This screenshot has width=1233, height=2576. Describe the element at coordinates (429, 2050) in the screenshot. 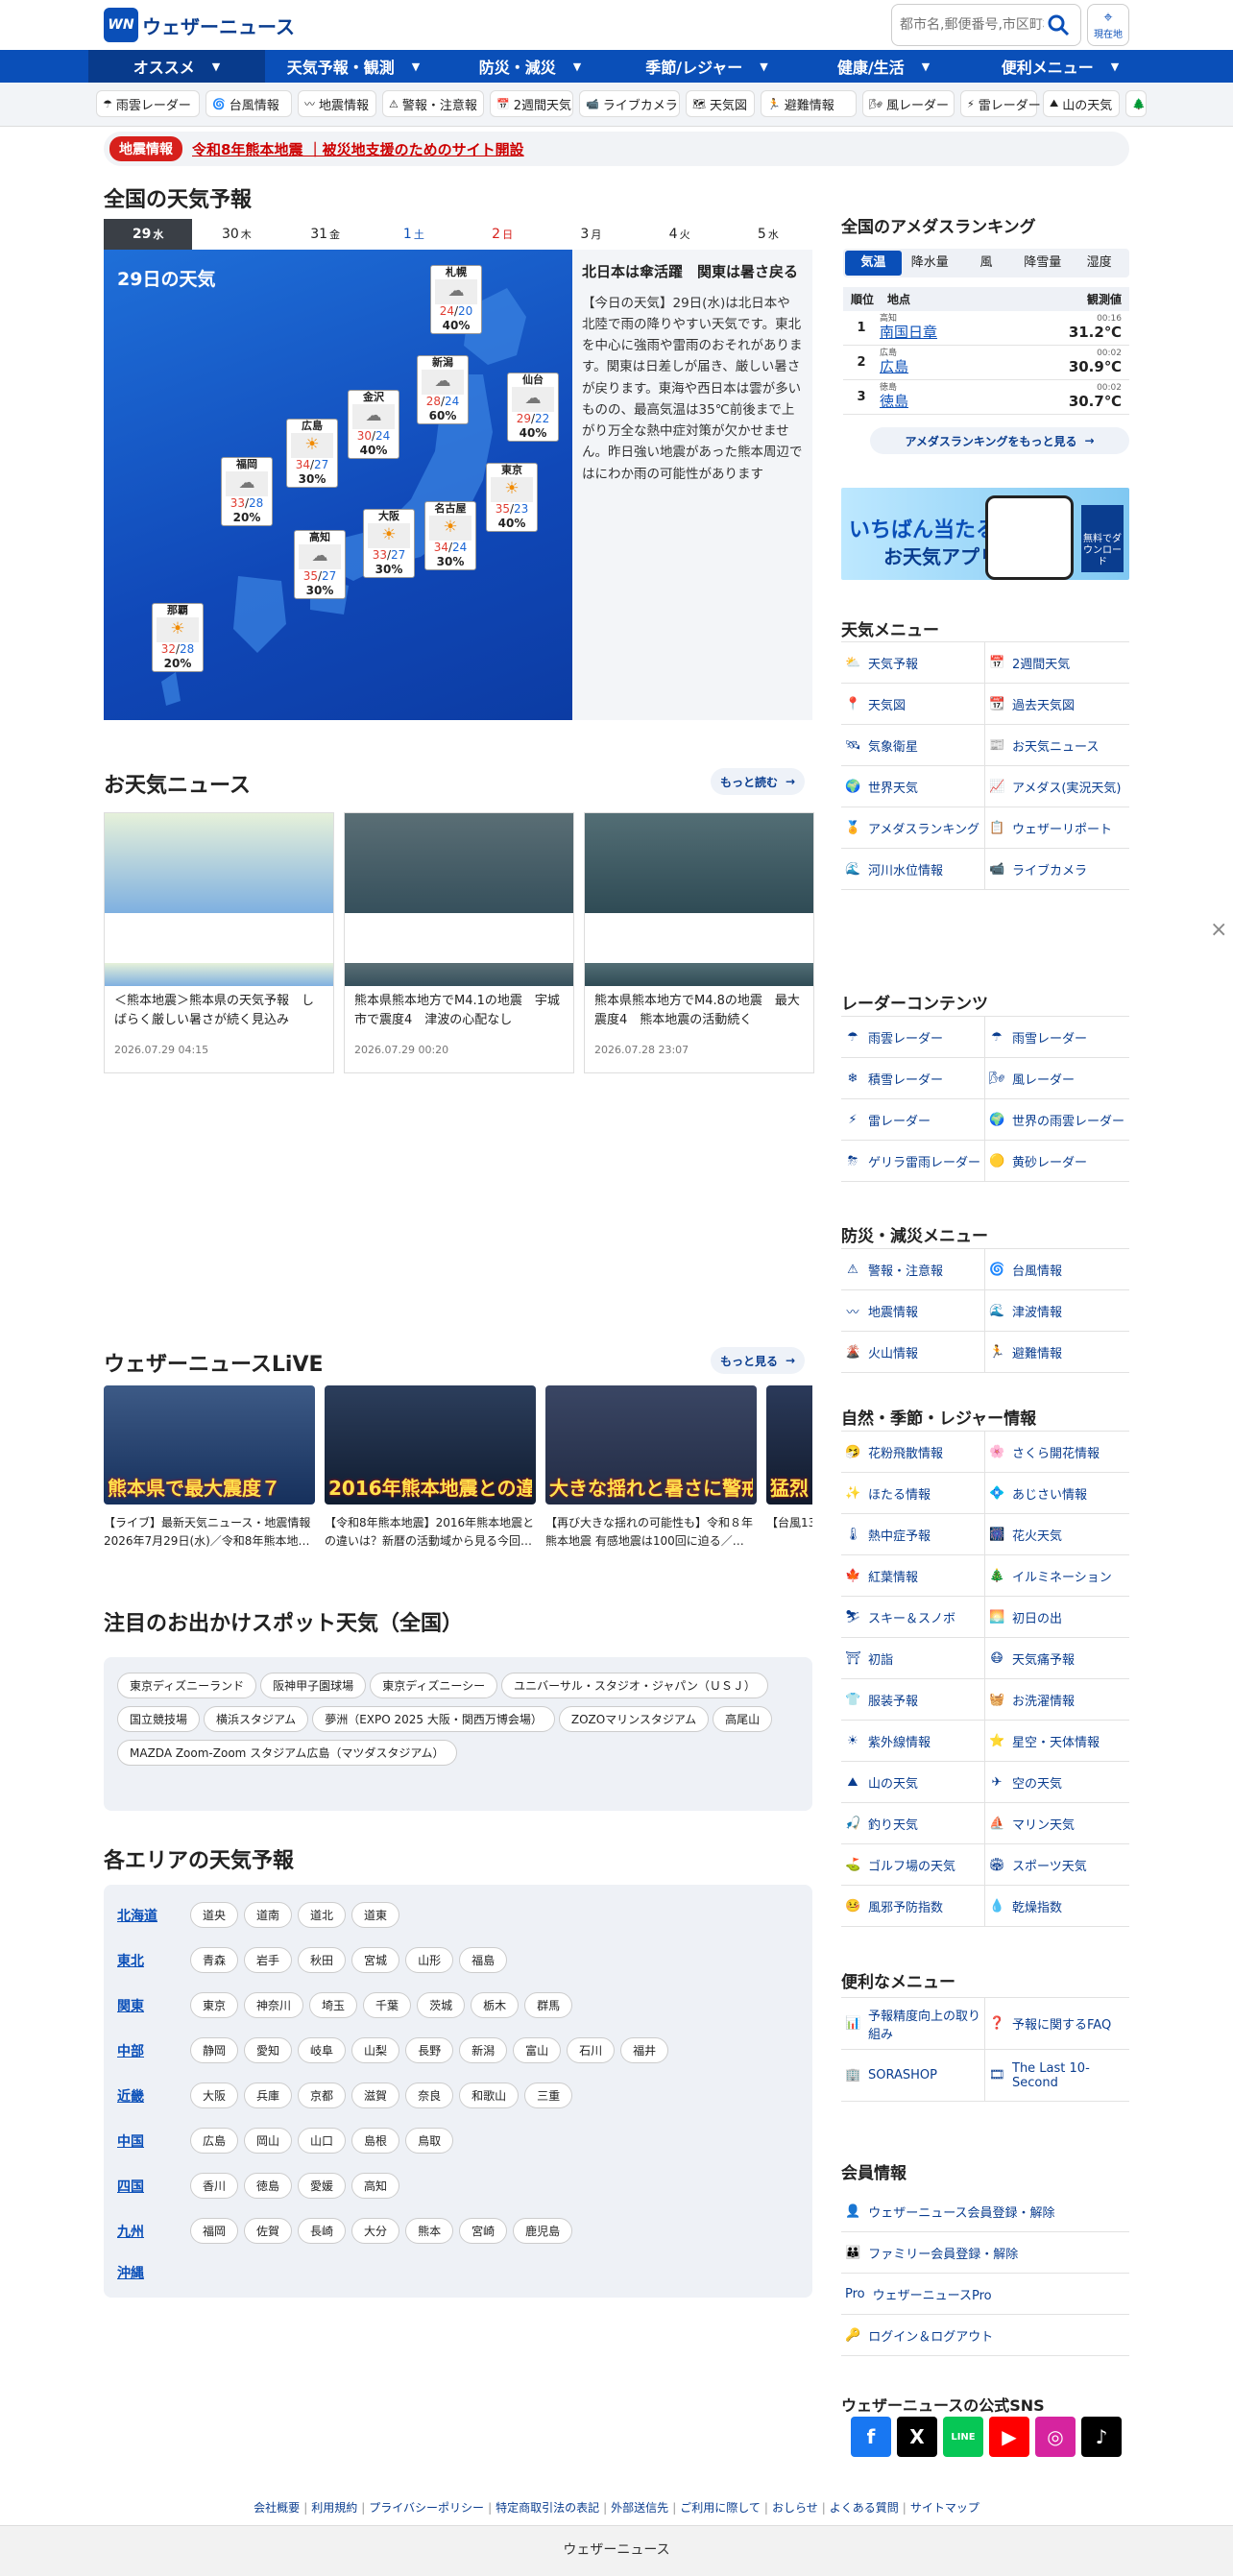

I see `area-pref-chip: 長野` at that location.